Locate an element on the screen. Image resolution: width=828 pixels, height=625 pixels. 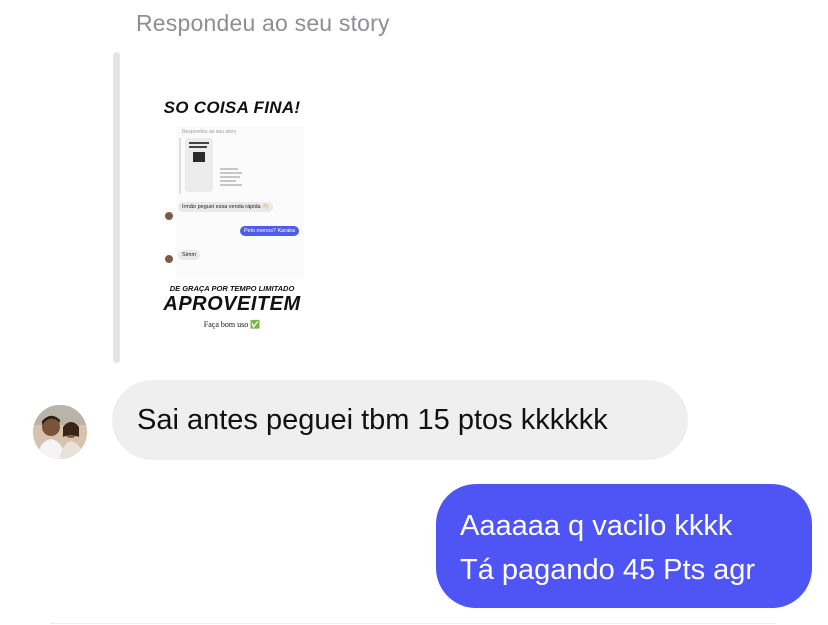
reply-caption: Respondeu ao seu story is located at coordinates (263, 23).